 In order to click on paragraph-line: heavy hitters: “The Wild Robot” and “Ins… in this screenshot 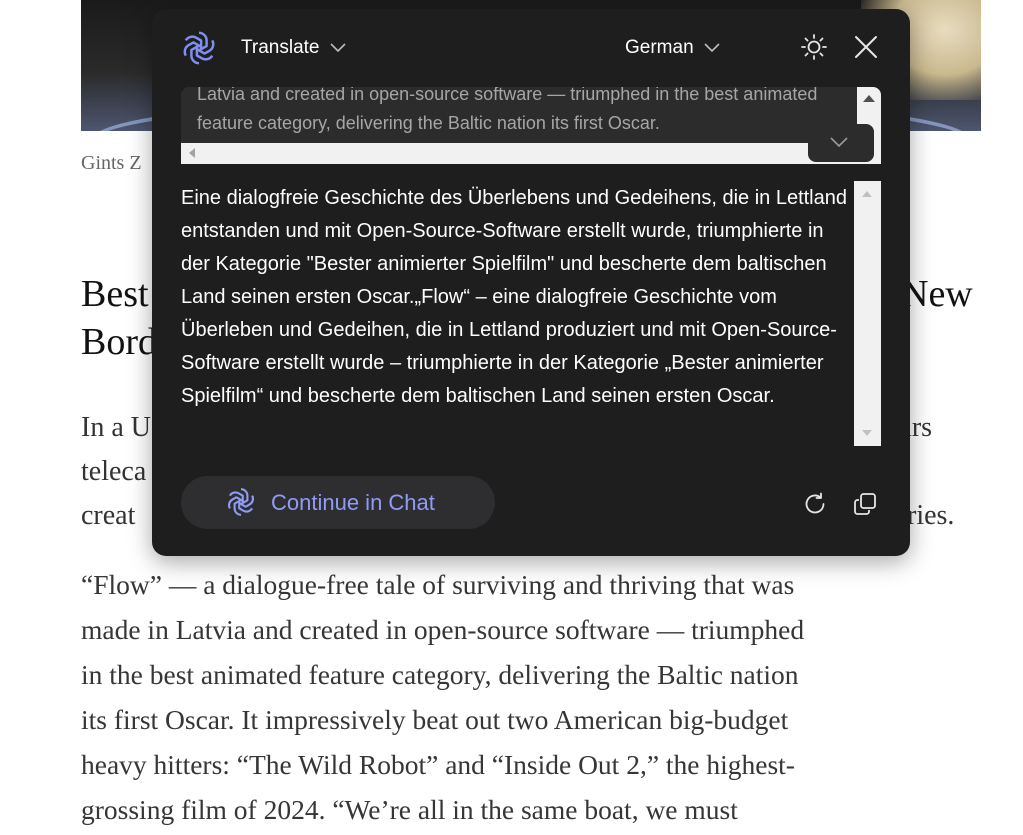, I will do `click(438, 764)`.